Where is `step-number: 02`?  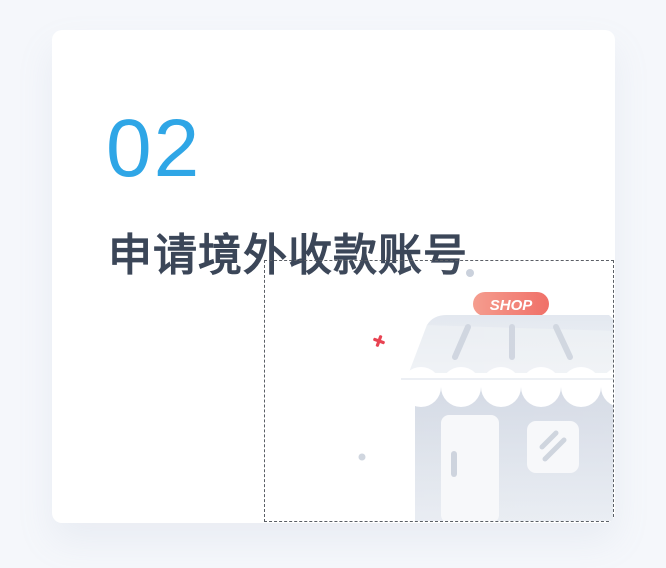
step-number: 02 is located at coordinates (154, 148).